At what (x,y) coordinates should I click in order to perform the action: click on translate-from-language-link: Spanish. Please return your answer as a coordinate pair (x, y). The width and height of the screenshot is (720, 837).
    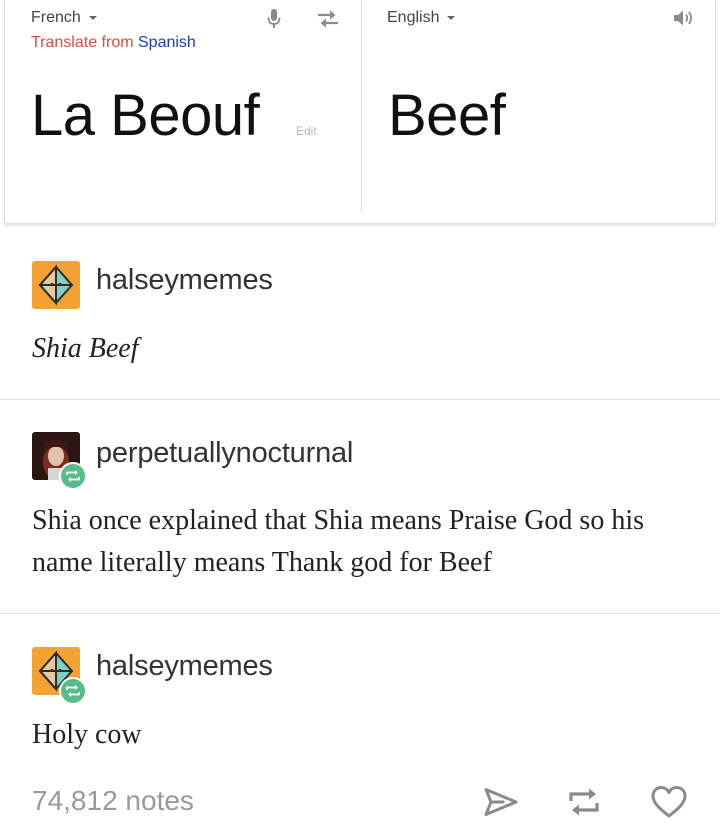
    Looking at the image, I should click on (167, 42).